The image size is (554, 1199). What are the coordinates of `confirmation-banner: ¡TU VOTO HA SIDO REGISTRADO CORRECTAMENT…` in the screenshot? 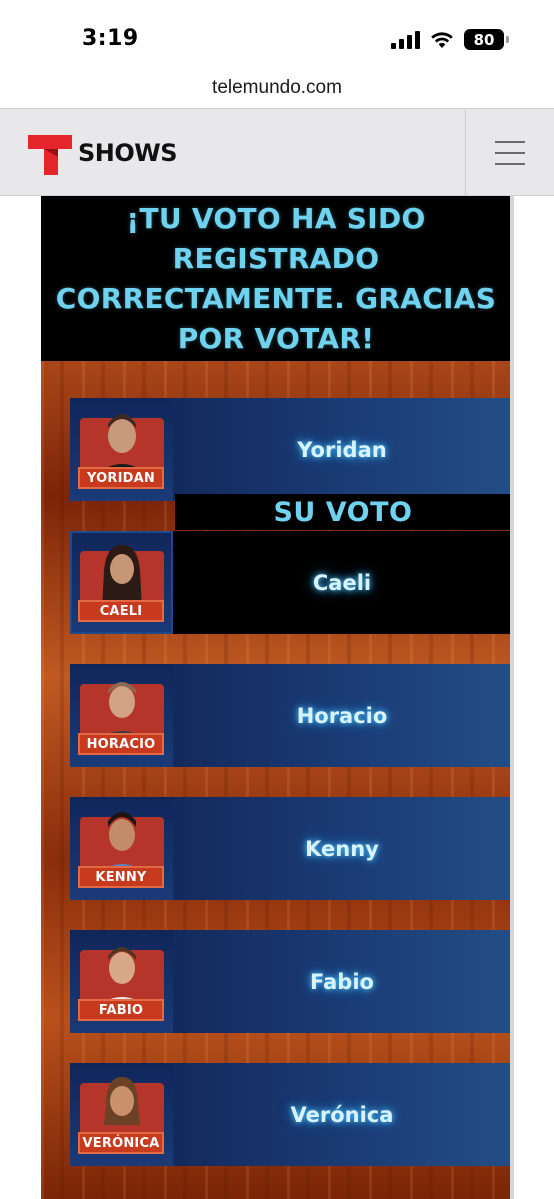 It's located at (276, 278).